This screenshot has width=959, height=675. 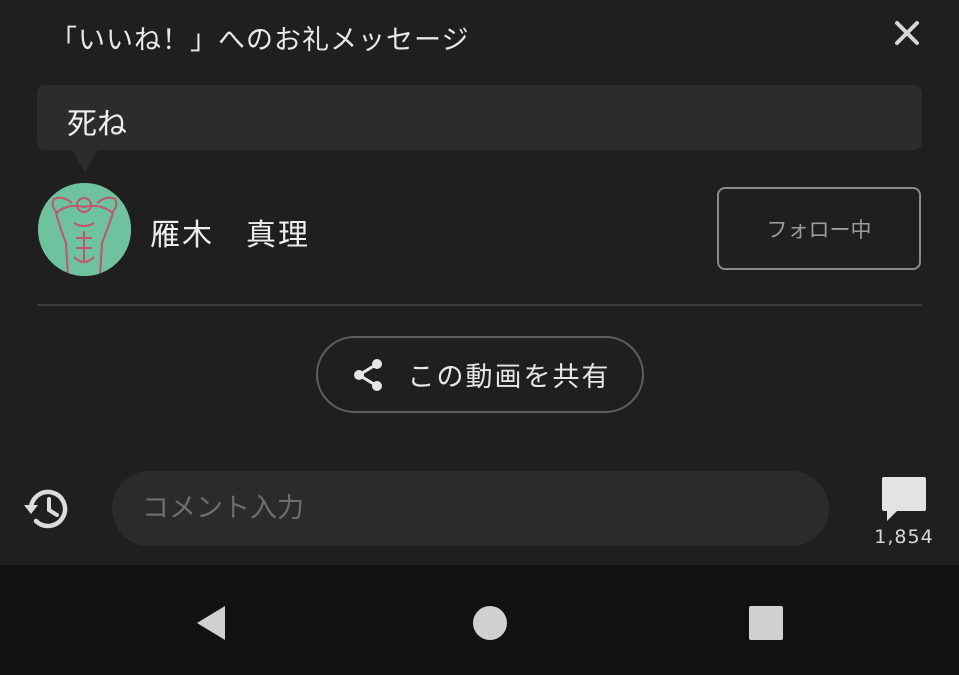 I want to click on back-triangle-icon, so click(x=211, y=623).